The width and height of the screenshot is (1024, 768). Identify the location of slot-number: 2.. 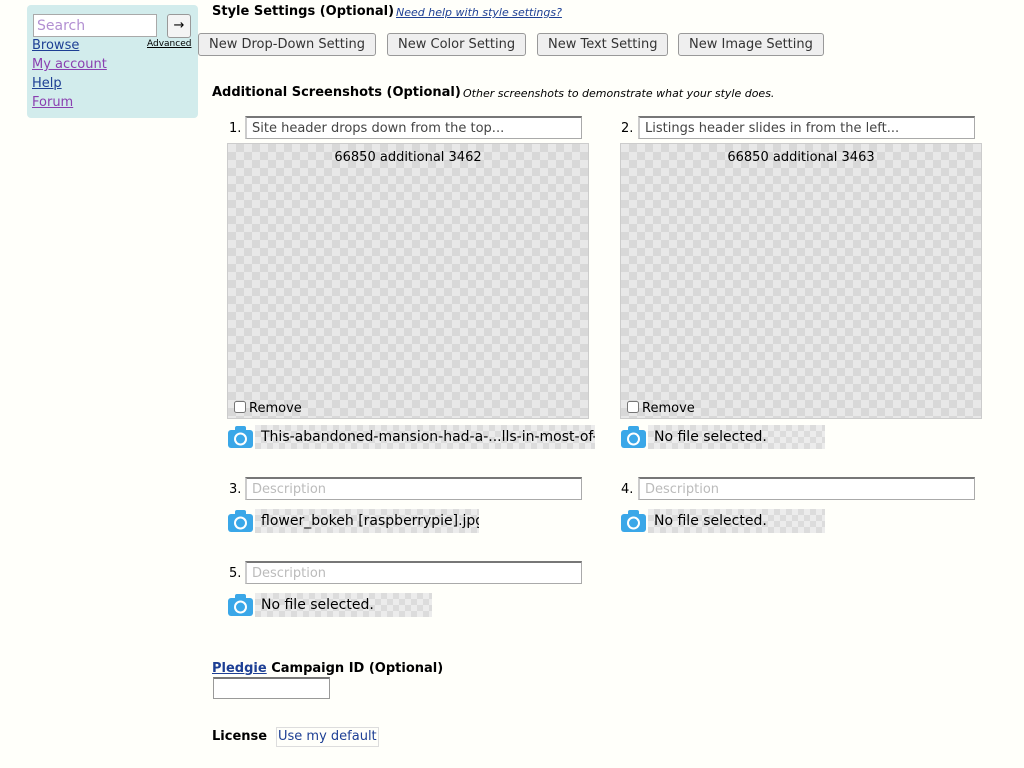
(627, 128).